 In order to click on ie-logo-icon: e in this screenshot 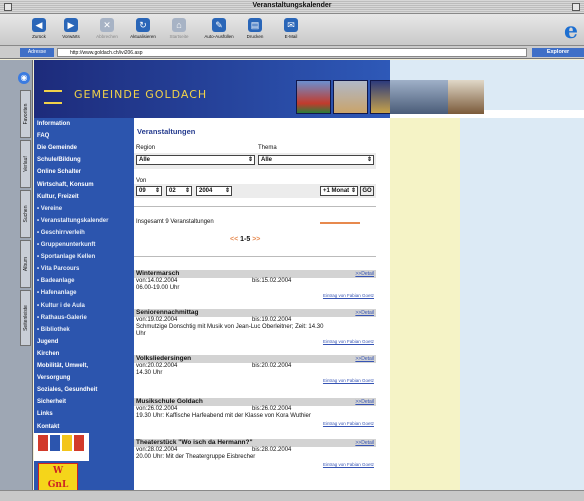, I will do `click(571, 31)`.